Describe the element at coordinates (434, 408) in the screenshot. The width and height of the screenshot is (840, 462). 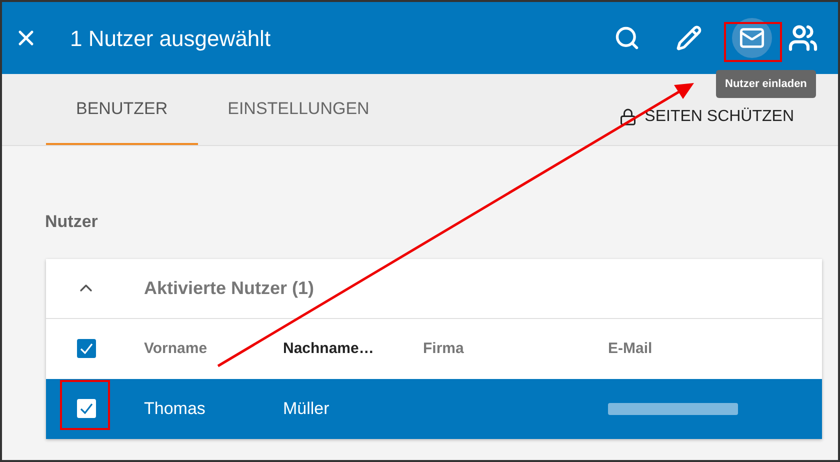
I see `table-row: Thomas Müller` at that location.